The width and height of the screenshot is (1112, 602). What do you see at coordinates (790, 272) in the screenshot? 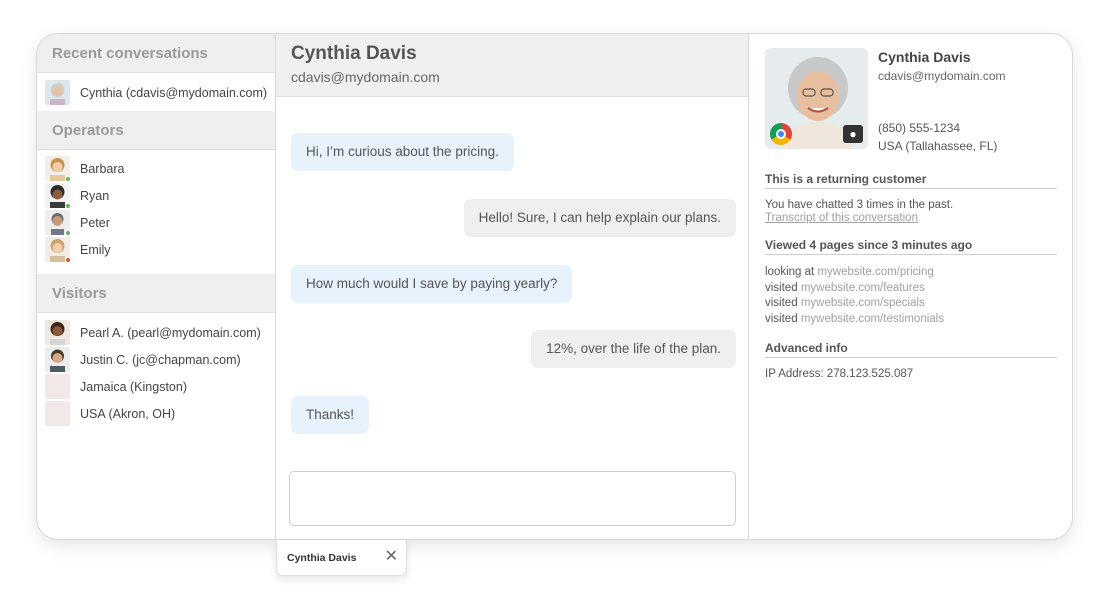
I see `page-visit-verb: looking at` at bounding box center [790, 272].